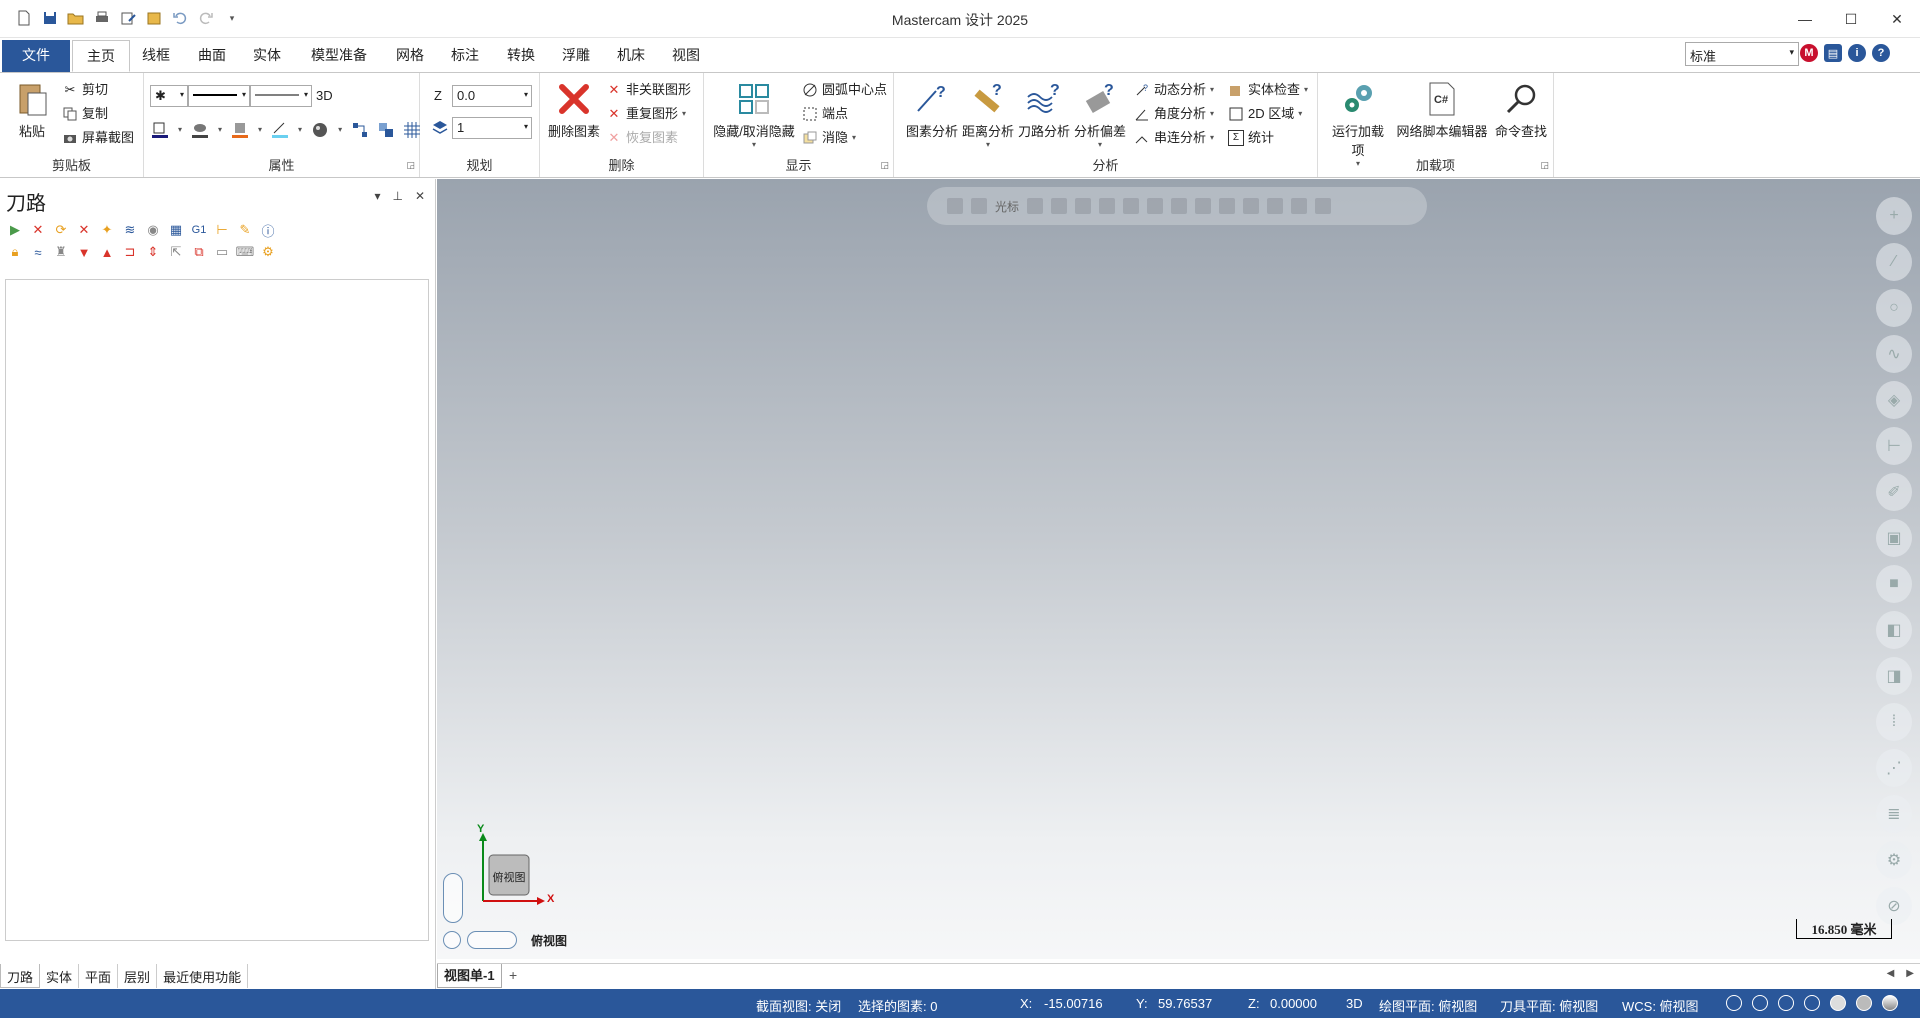  What do you see at coordinates (754, 114) in the screenshot?
I see `hide-unhide-button: 隐藏/取消隐藏 ▾` at bounding box center [754, 114].